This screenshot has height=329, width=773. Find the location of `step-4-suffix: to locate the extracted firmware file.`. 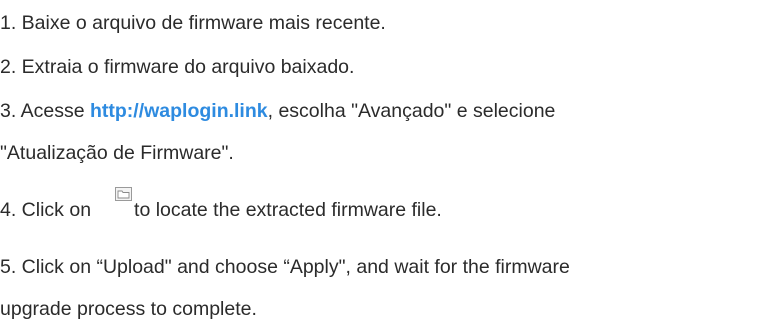

step-4-suffix: to locate the extracted firmware file. is located at coordinates (288, 210).